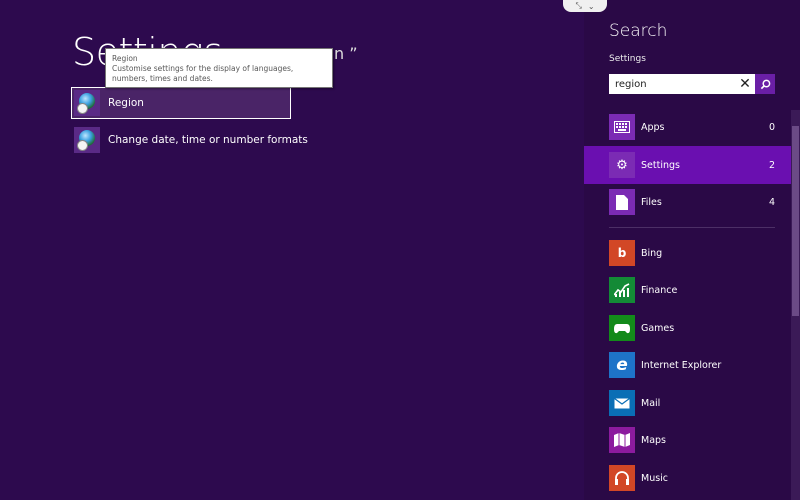 Image resolution: width=800 pixels, height=500 pixels. I want to click on tooltip-title: Region, so click(125, 58).